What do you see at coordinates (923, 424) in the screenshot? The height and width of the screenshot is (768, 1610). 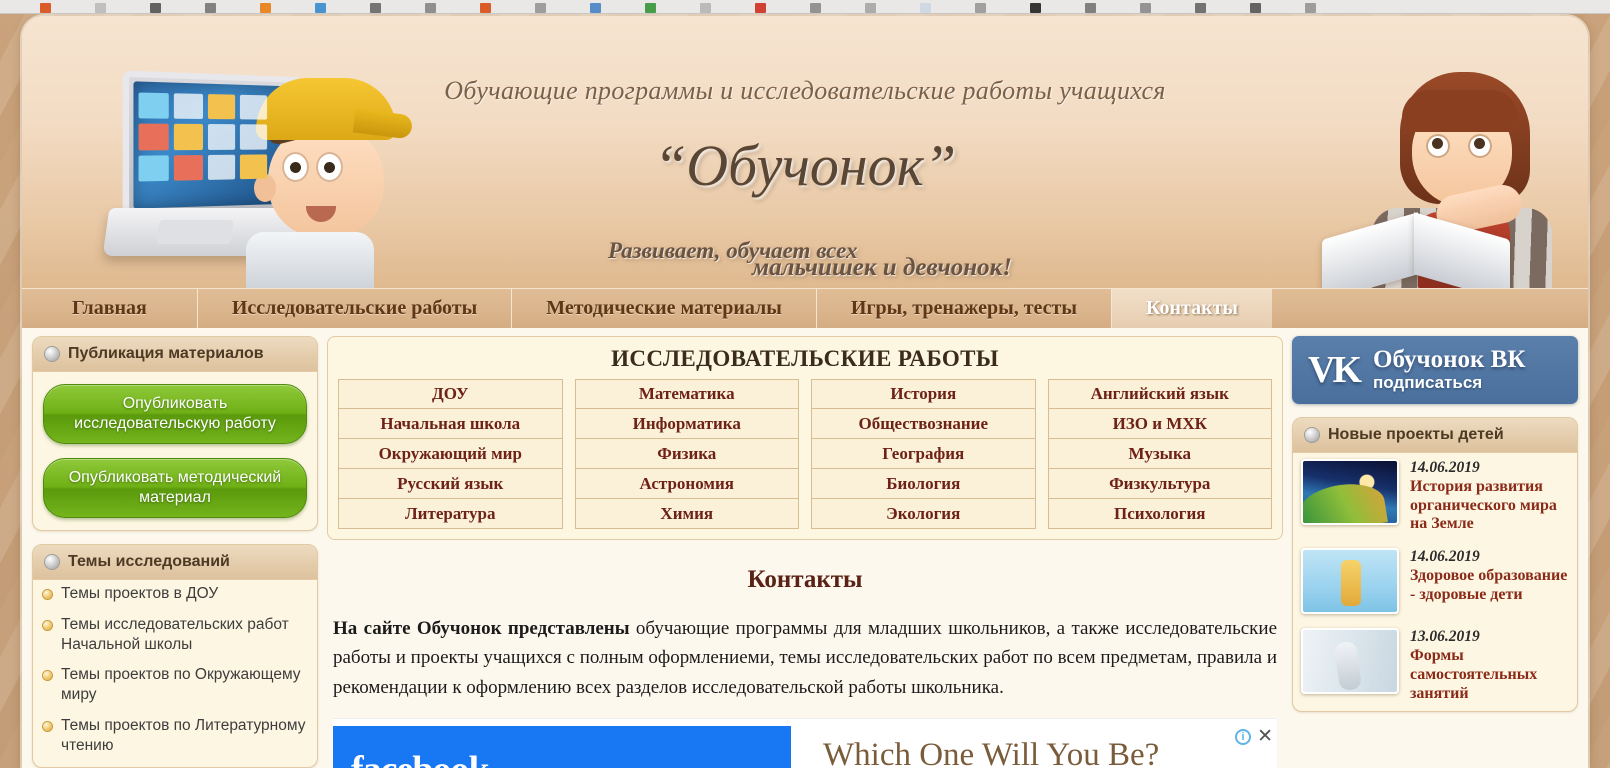 I see `subject-link: Обществознание` at bounding box center [923, 424].